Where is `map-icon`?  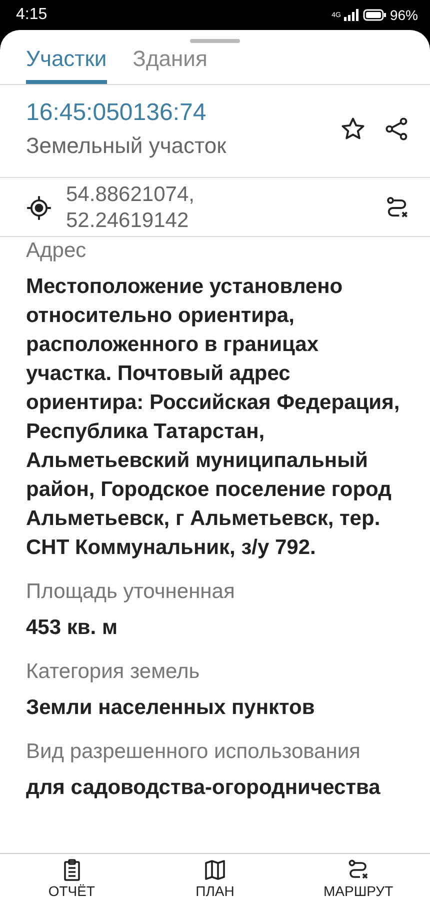
map-icon is located at coordinates (214, 870).